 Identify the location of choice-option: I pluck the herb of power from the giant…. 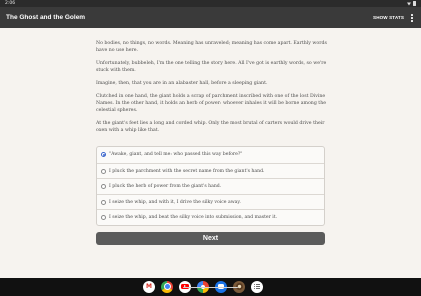
(210, 186).